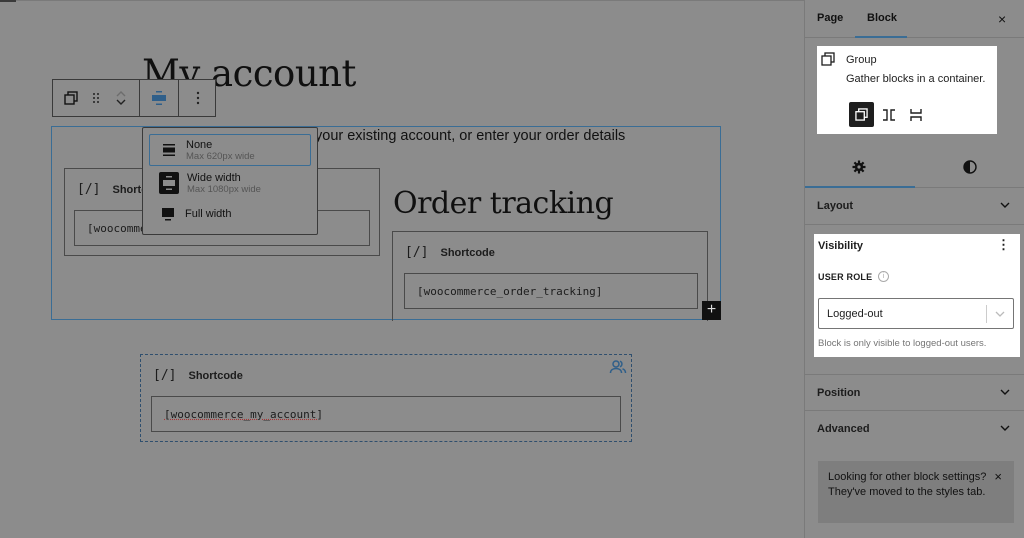 Image resolution: width=1024 pixels, height=538 pixels. I want to click on close-sidebar-button: ×, so click(1002, 19).